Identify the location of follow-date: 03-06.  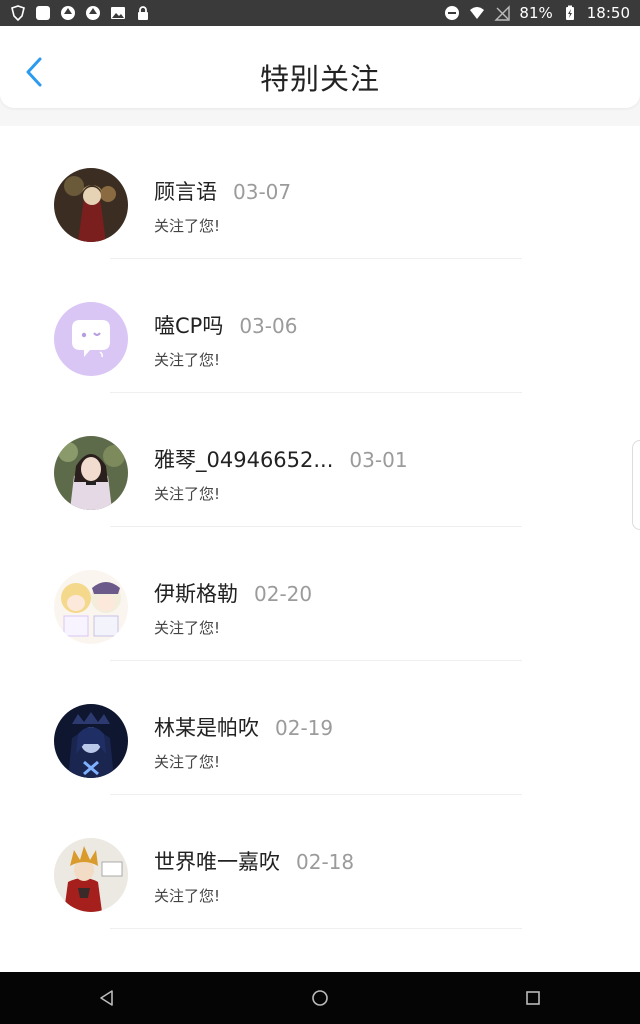
(268, 326).